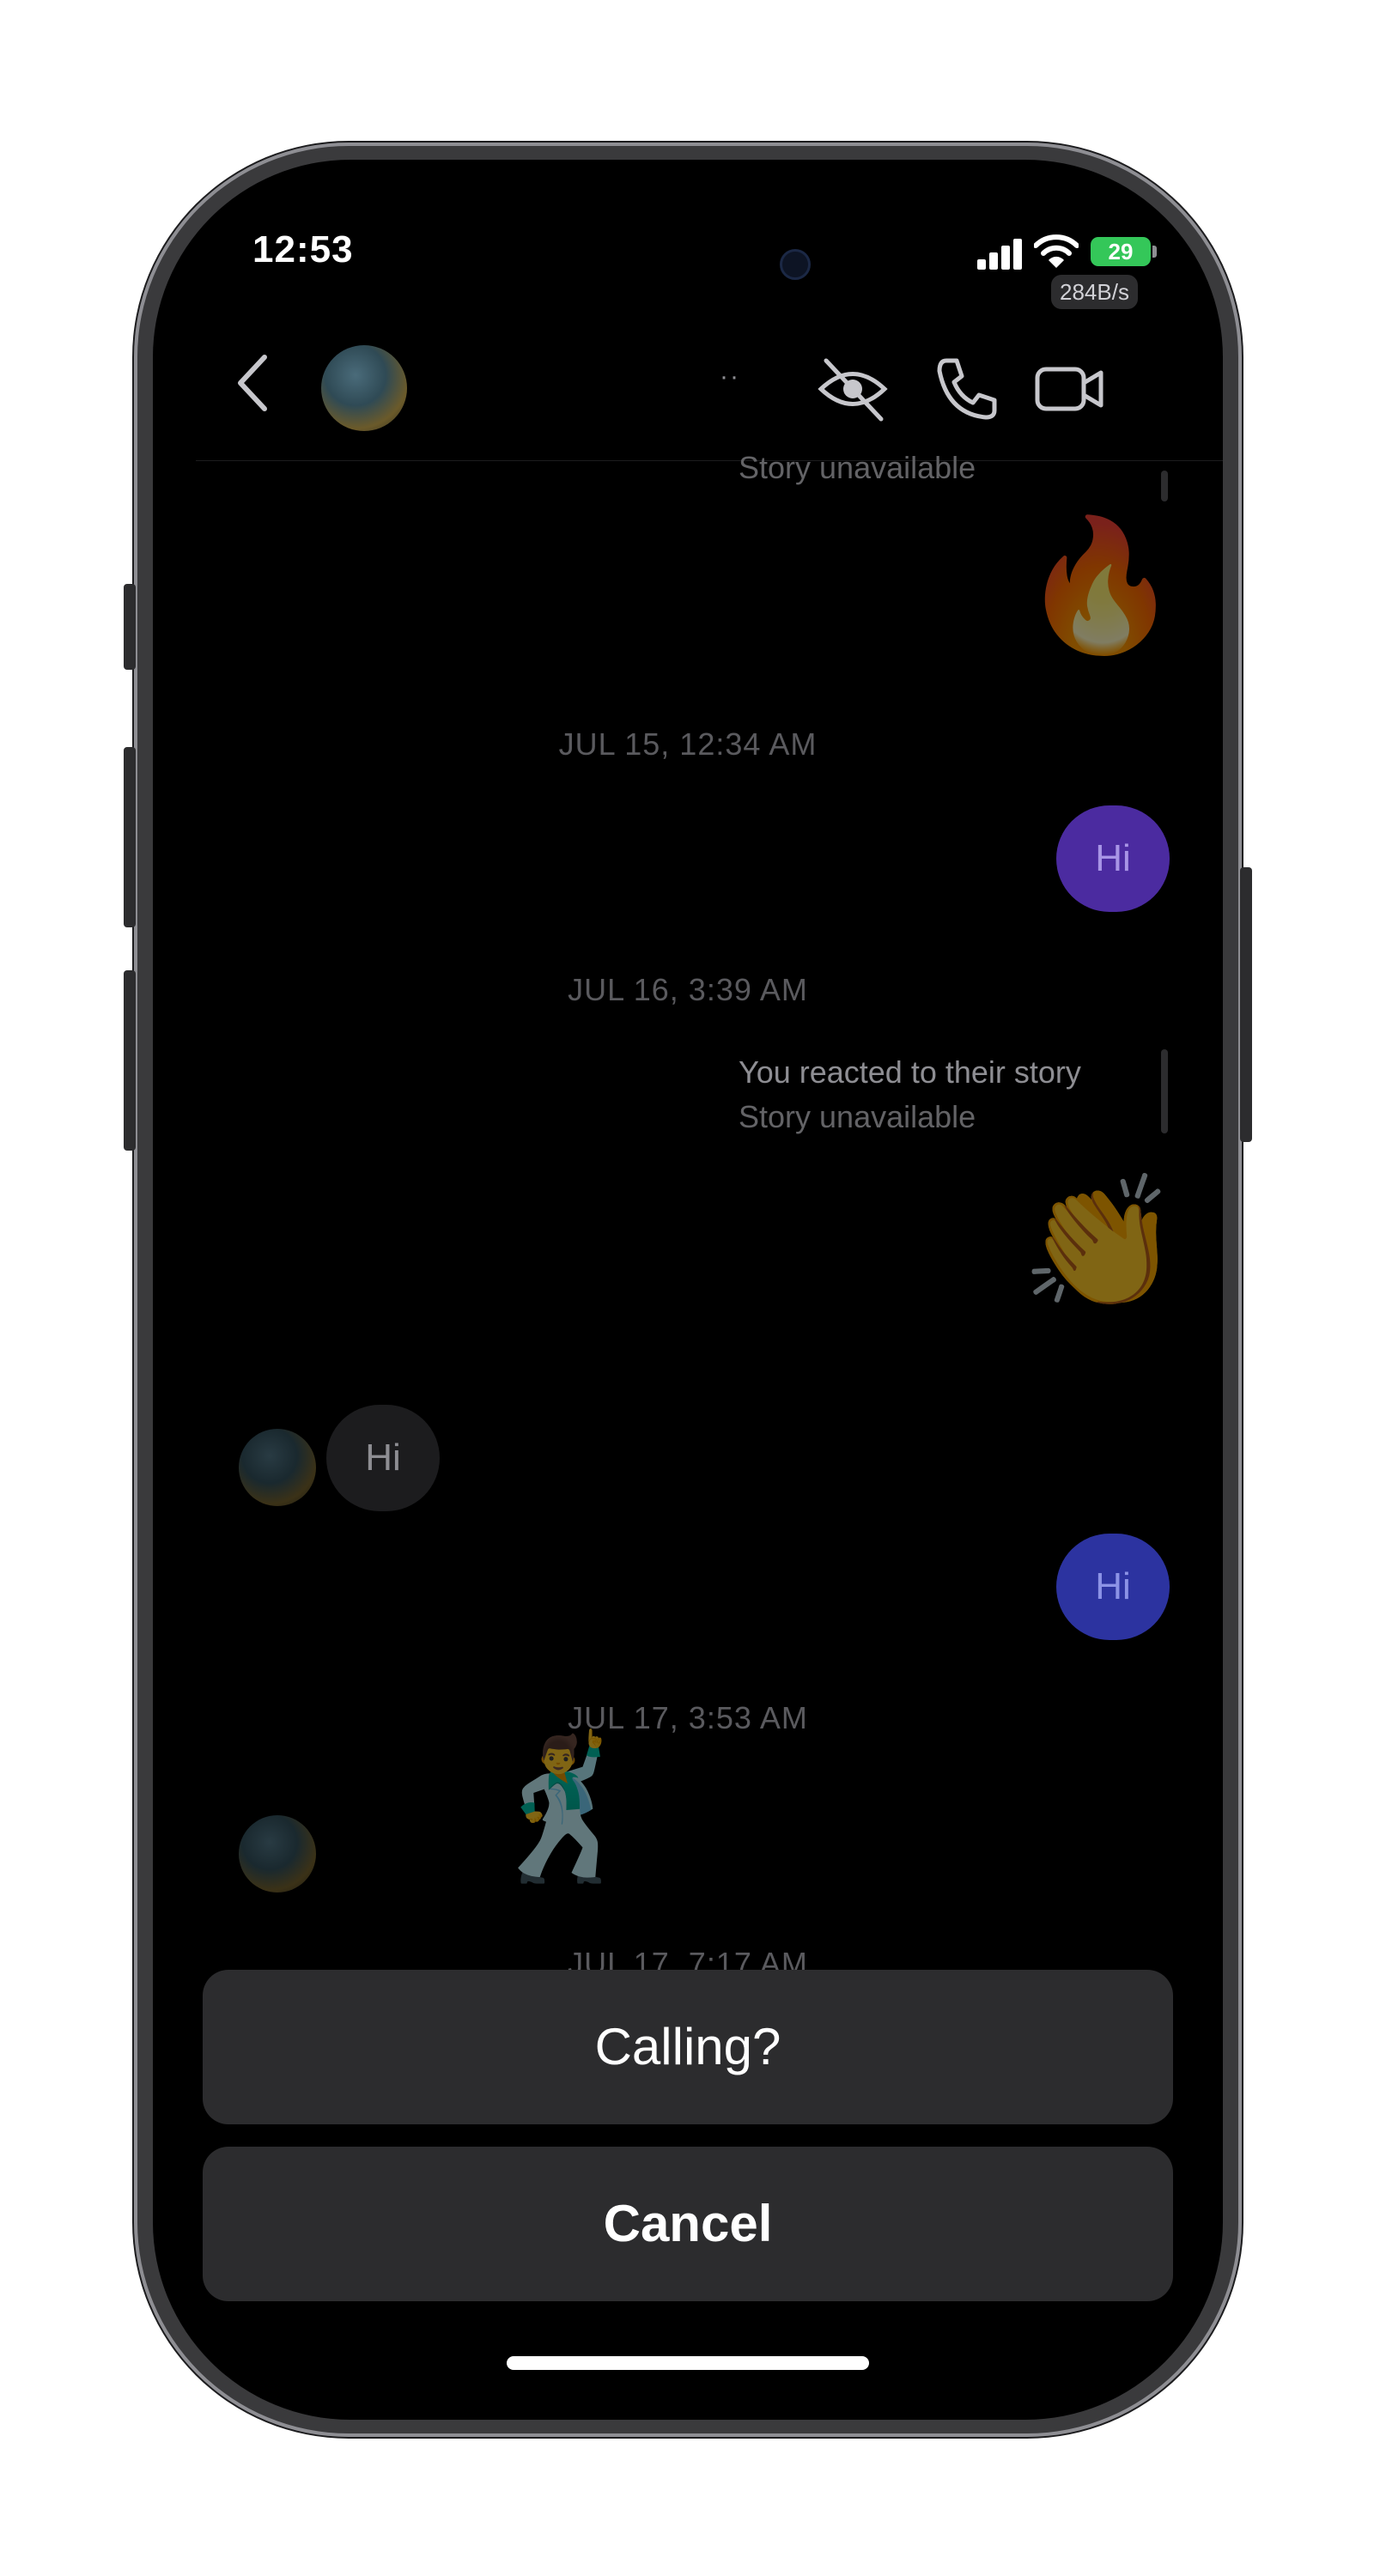  I want to click on cellular-signal-icon, so click(1000, 254).